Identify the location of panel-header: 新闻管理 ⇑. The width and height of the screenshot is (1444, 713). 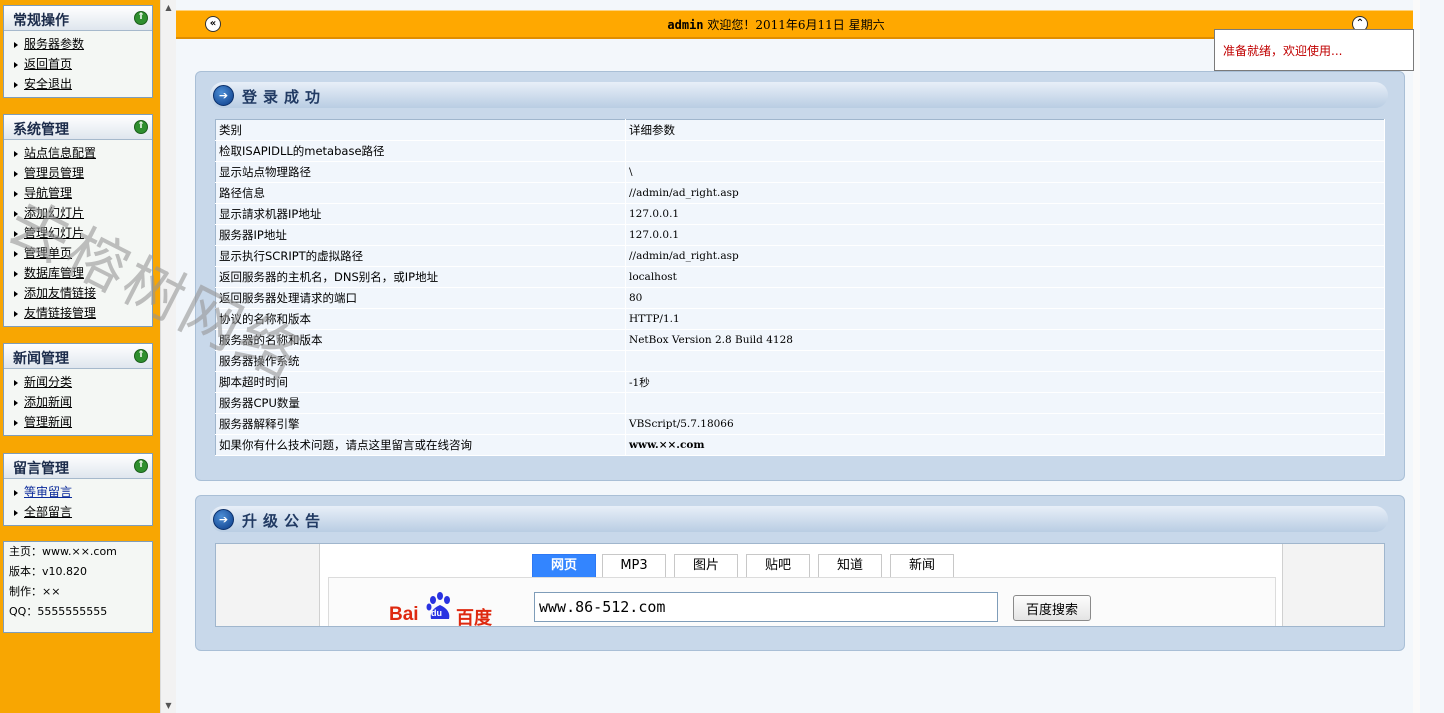
(78, 356).